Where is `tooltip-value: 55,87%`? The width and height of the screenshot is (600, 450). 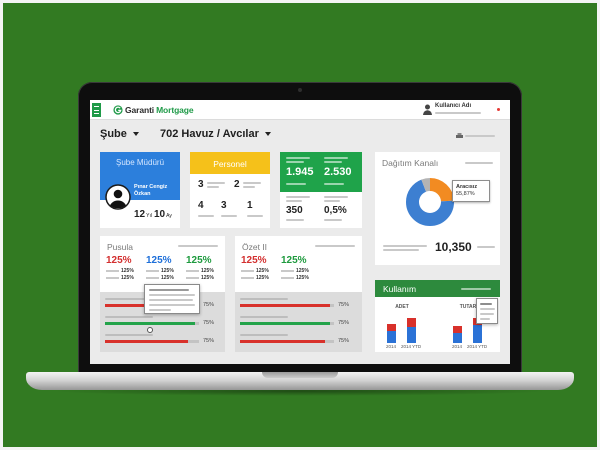 tooltip-value: 55,87% is located at coordinates (465, 194).